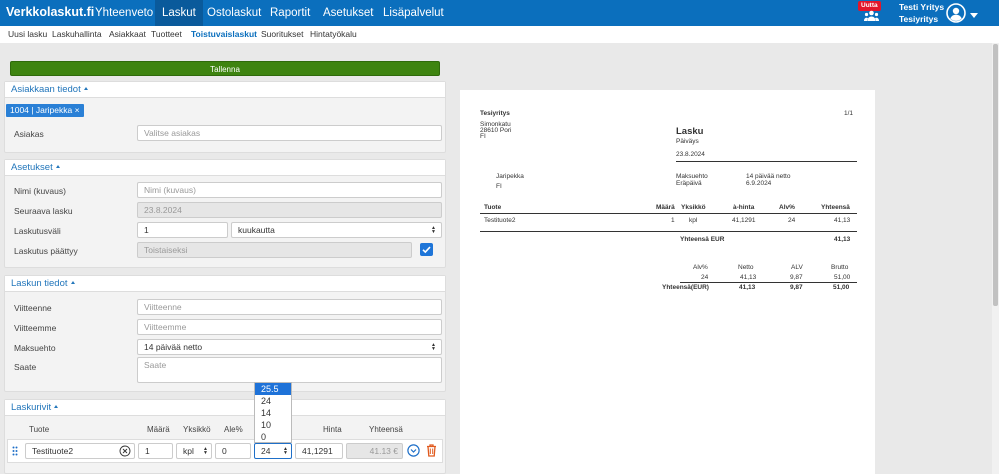  I want to click on vat-option: 10, so click(273, 425).